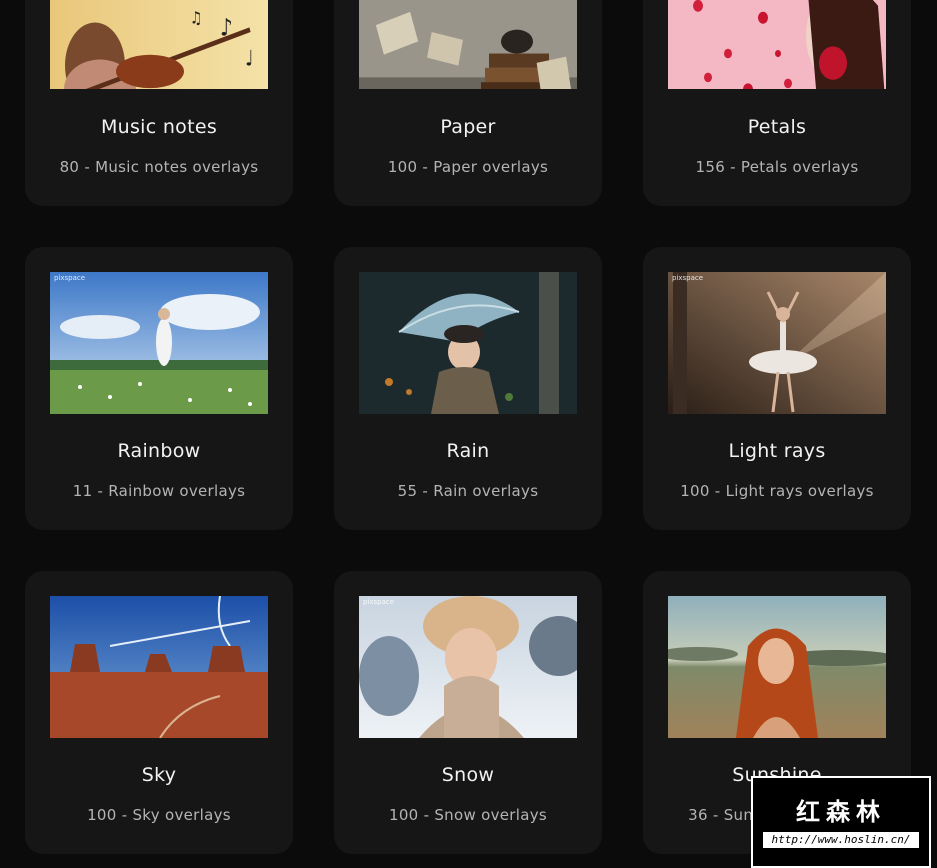 The image size is (937, 868). I want to click on card-sky: Sky 100 - Sky overlays, so click(159, 712).